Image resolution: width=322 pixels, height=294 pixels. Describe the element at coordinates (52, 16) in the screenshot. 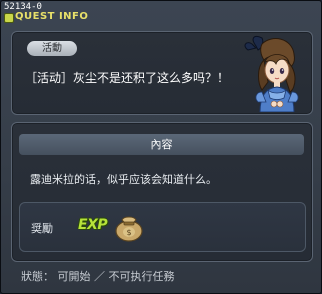

I see `window-title: QUEST INFO` at that location.